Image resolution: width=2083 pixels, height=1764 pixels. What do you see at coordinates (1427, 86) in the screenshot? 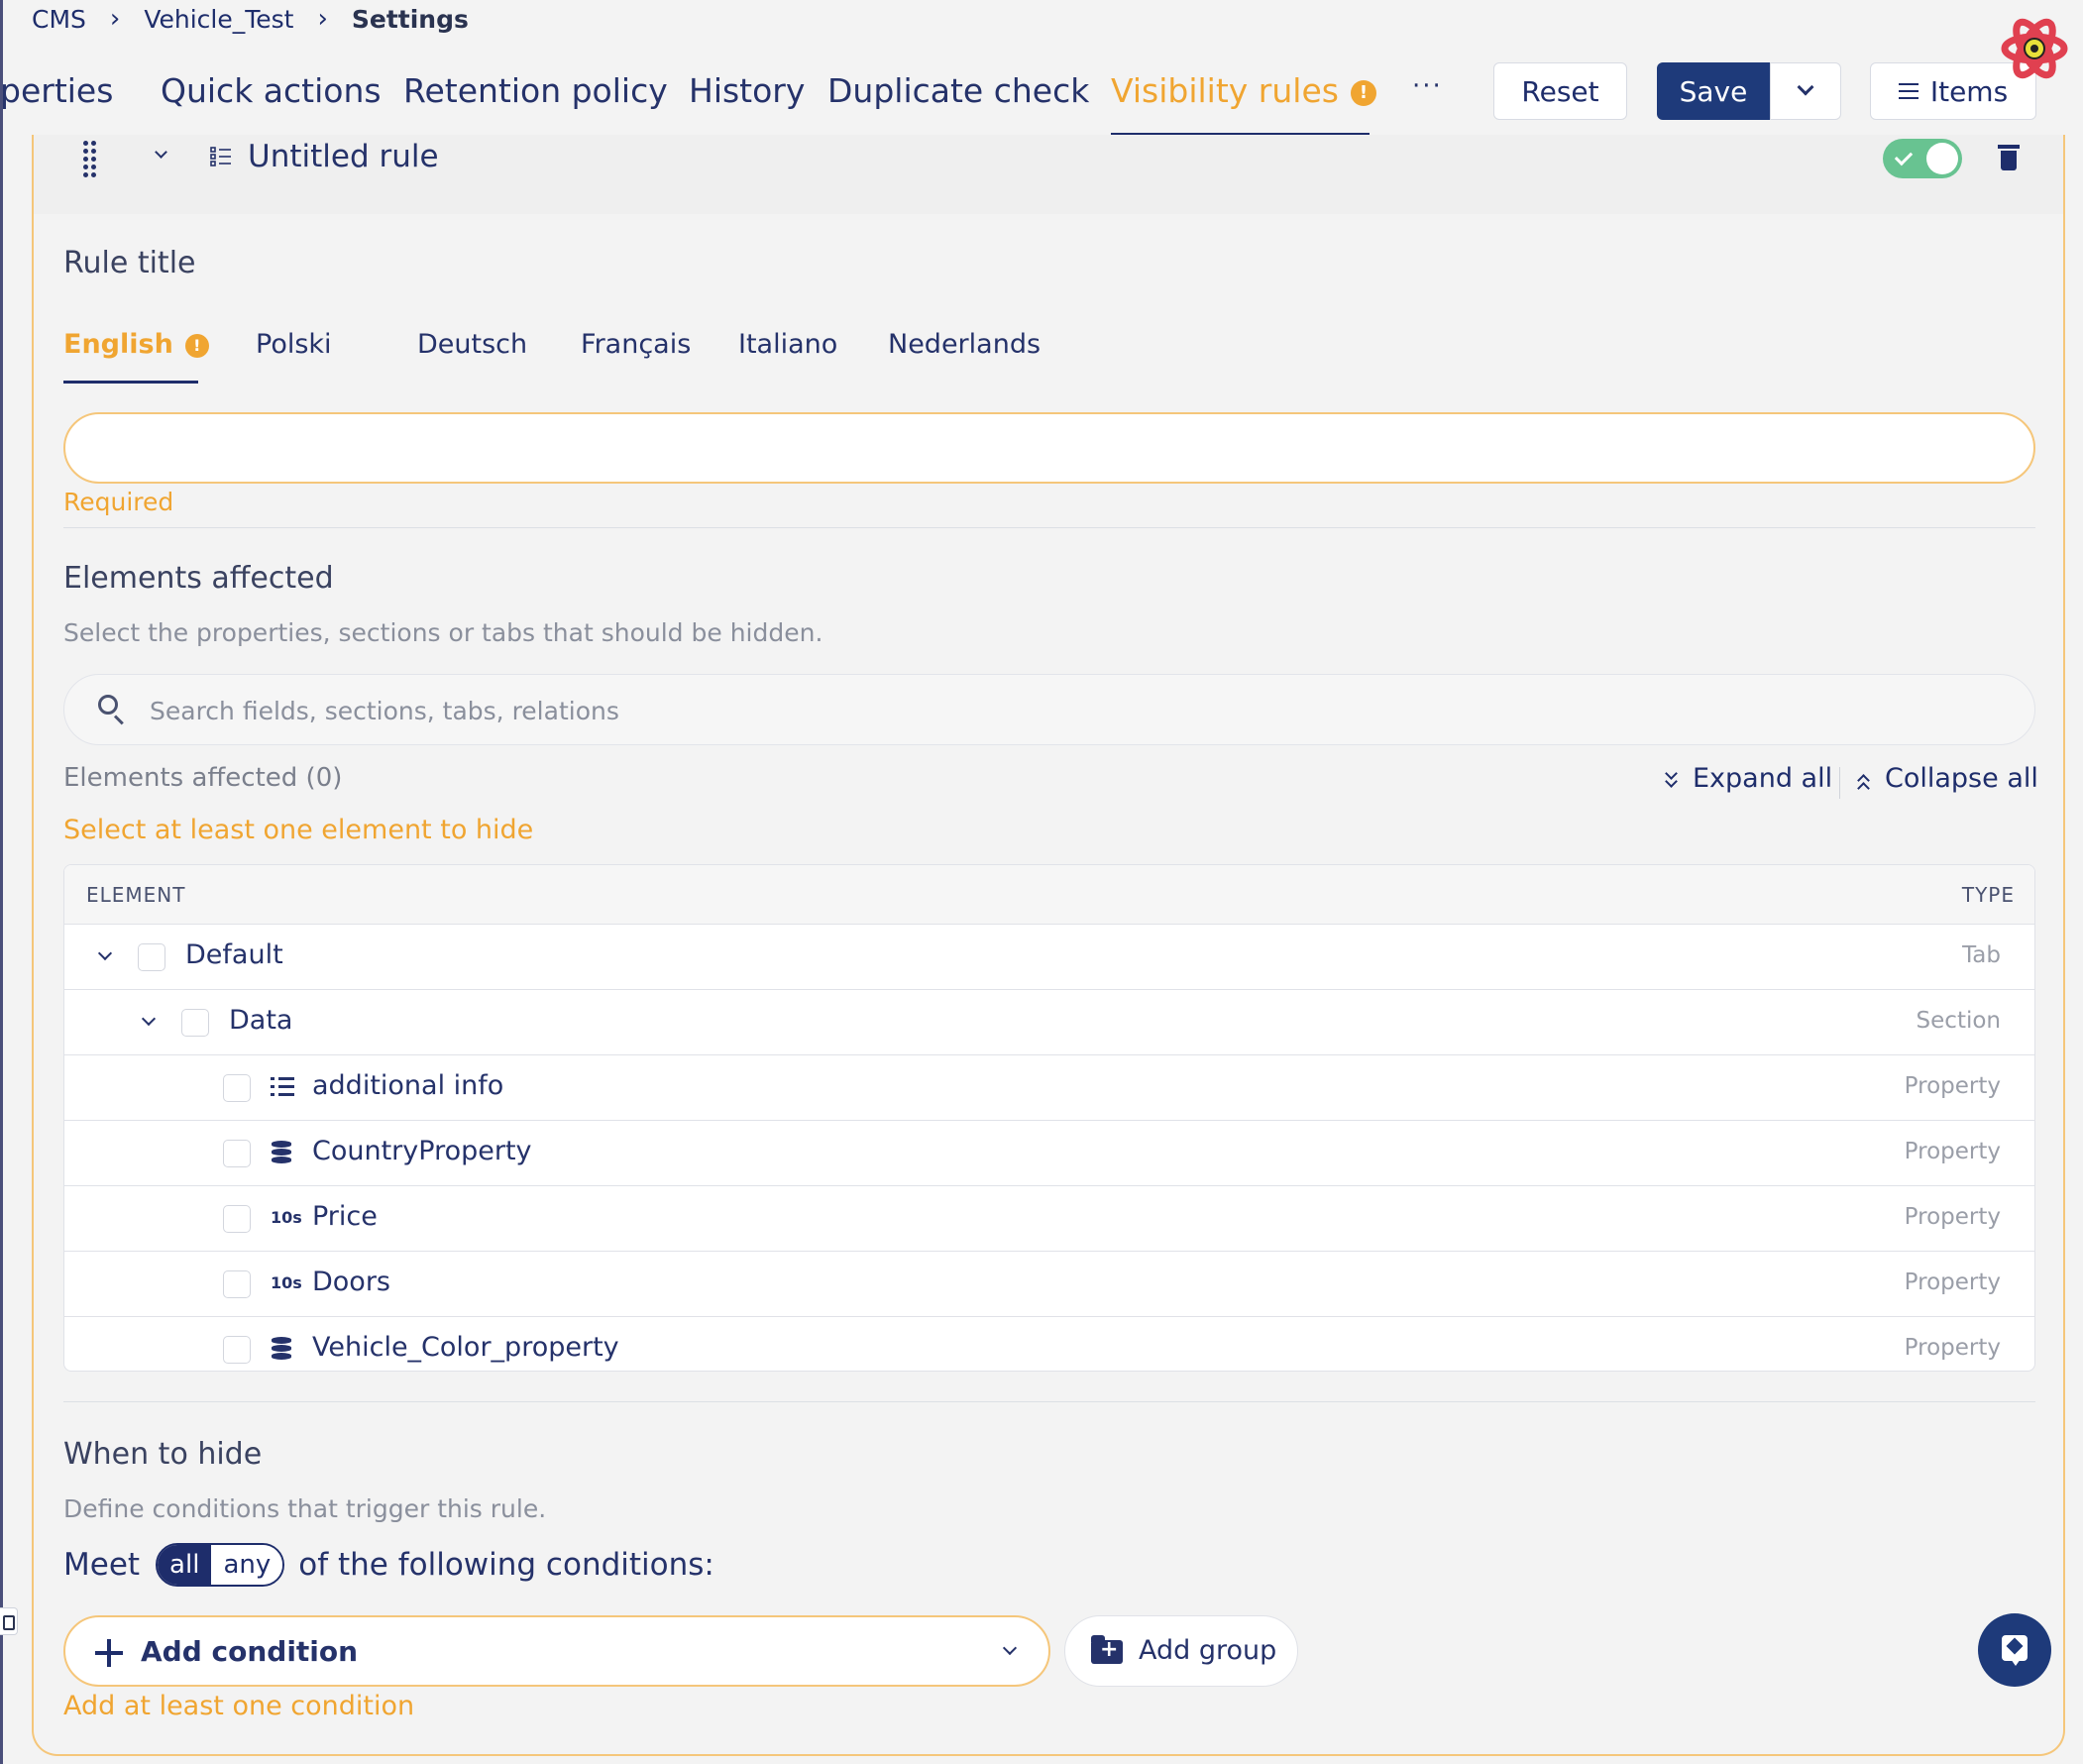
I see `more-tabs-button: ···` at bounding box center [1427, 86].